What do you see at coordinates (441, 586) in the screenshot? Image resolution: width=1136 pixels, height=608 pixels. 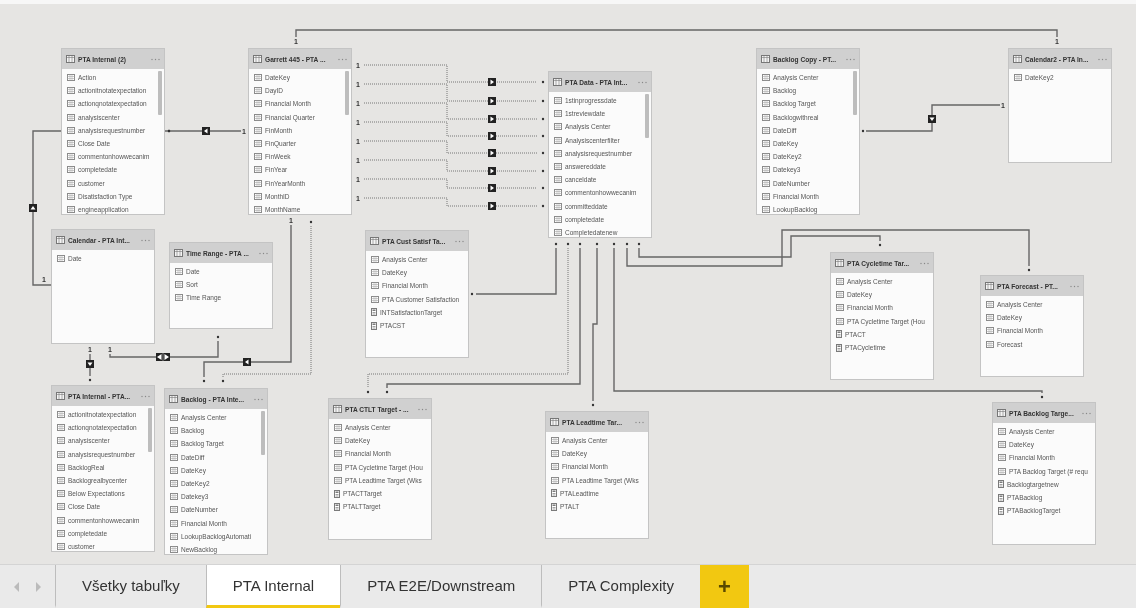 I see `page-tab: PTA E2E/Downstream` at bounding box center [441, 586].